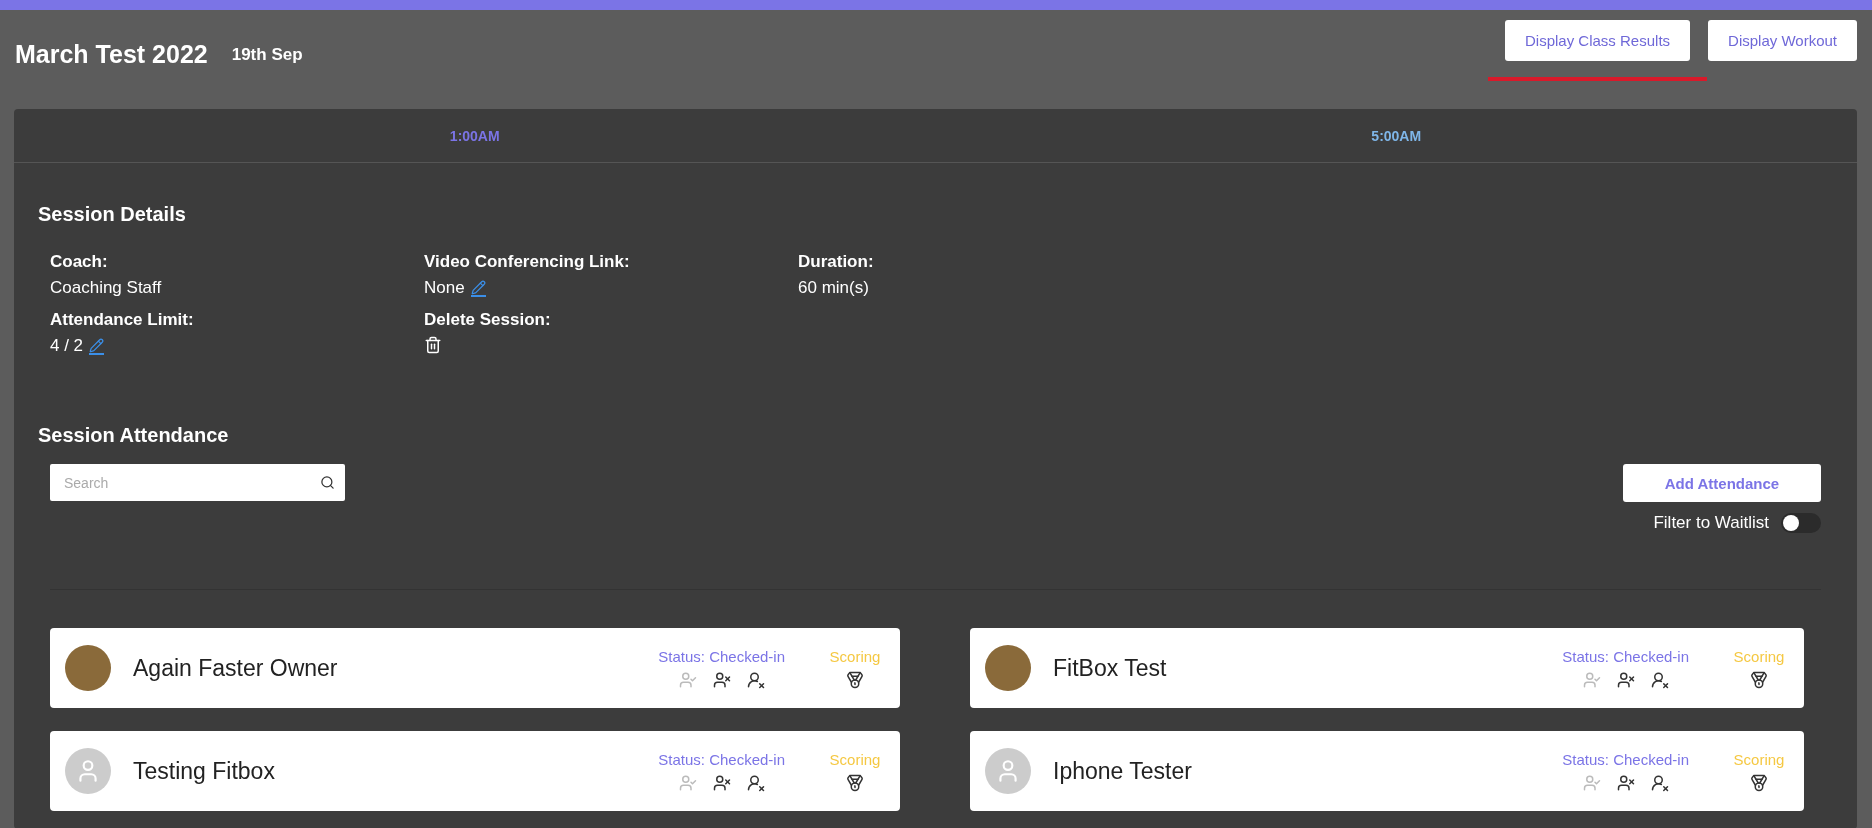 This screenshot has height=828, width=1872. What do you see at coordinates (134, 435) in the screenshot?
I see `section-heading: Session Attendance` at bounding box center [134, 435].